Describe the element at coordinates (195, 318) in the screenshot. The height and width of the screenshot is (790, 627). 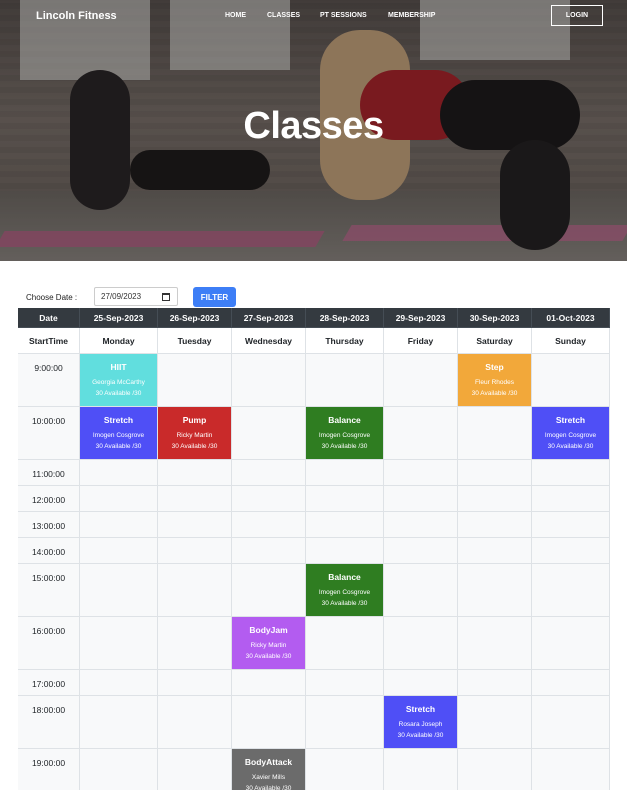
I see `column-header-date-value: 26-Sep-2023` at that location.